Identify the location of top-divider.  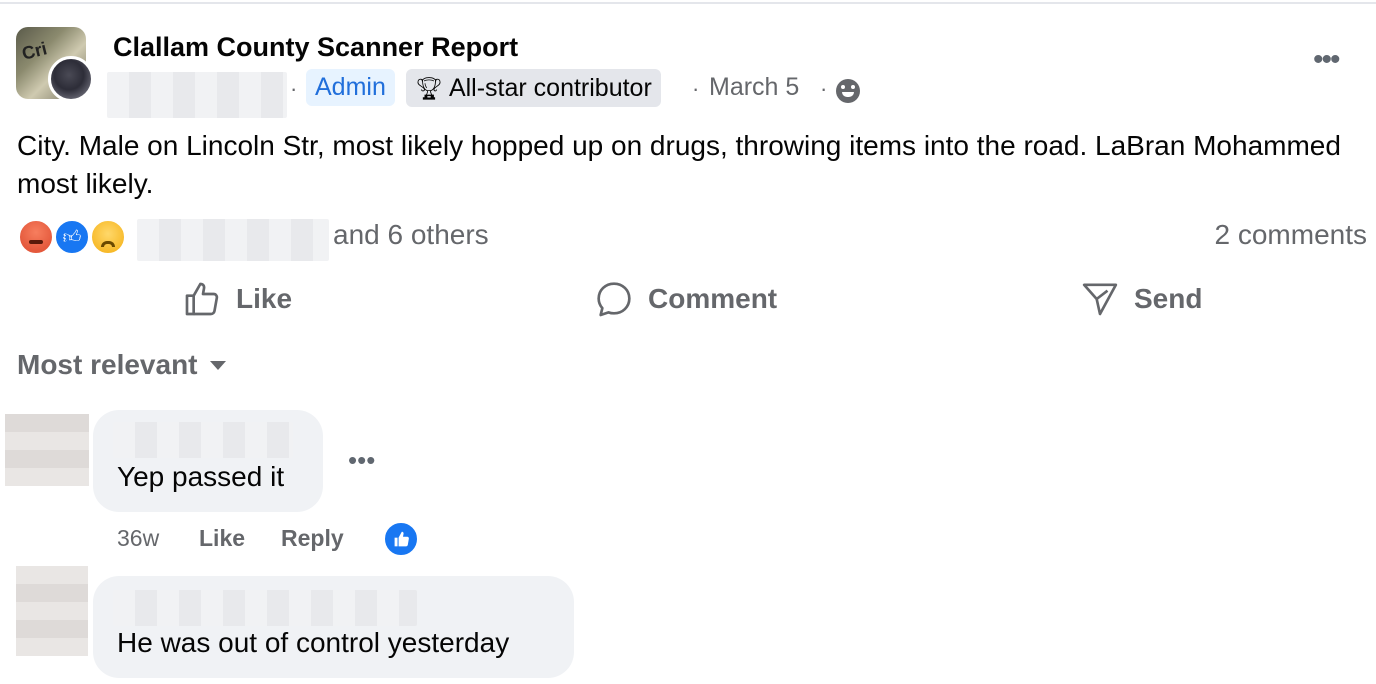
(688, 3).